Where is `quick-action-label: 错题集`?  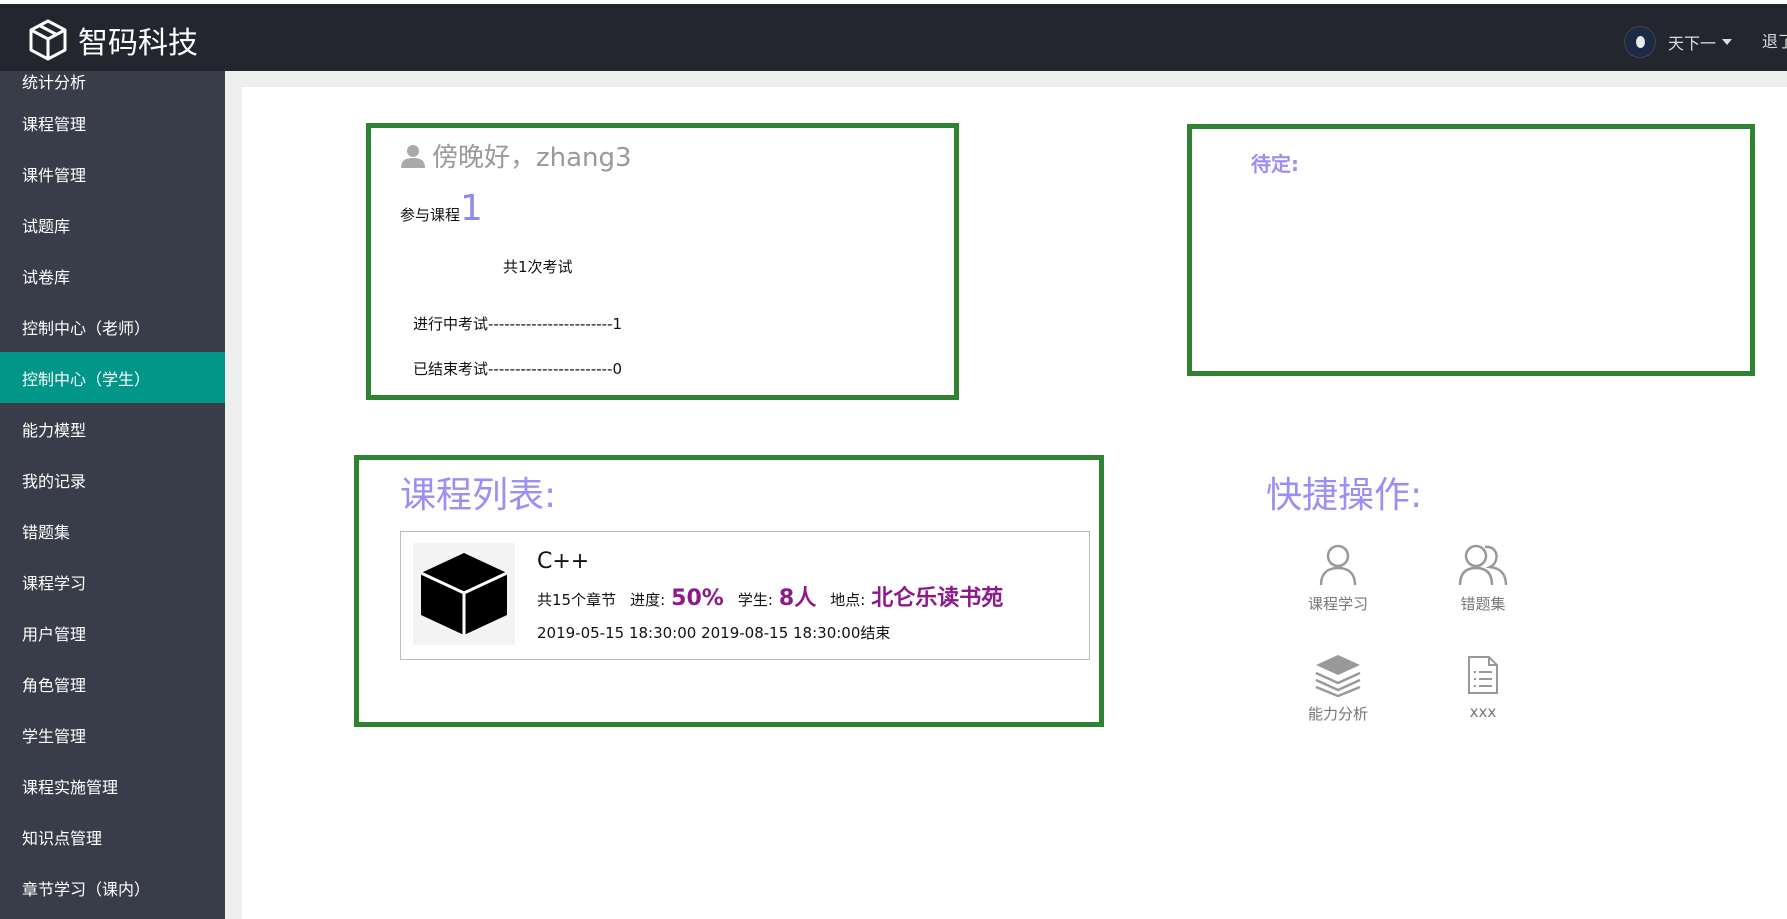
quick-action-label: 错题集 is located at coordinates (1483, 604).